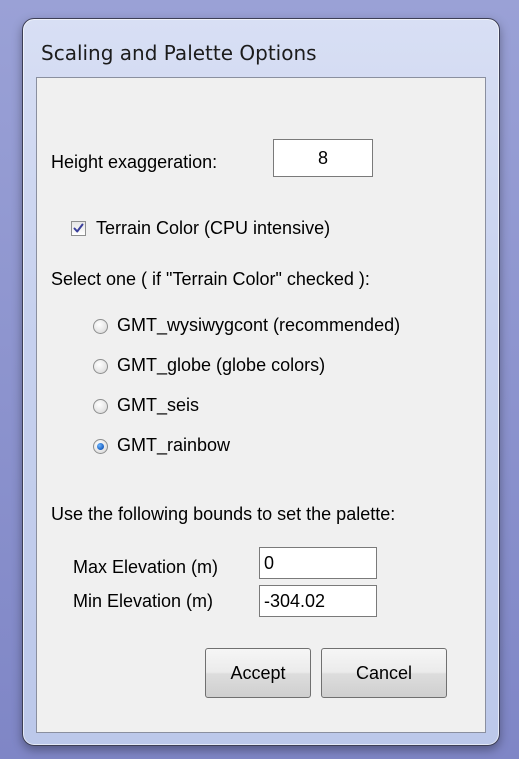  I want to click on terrain-color-label: Terrain Color (CPU intensive), so click(213, 228).